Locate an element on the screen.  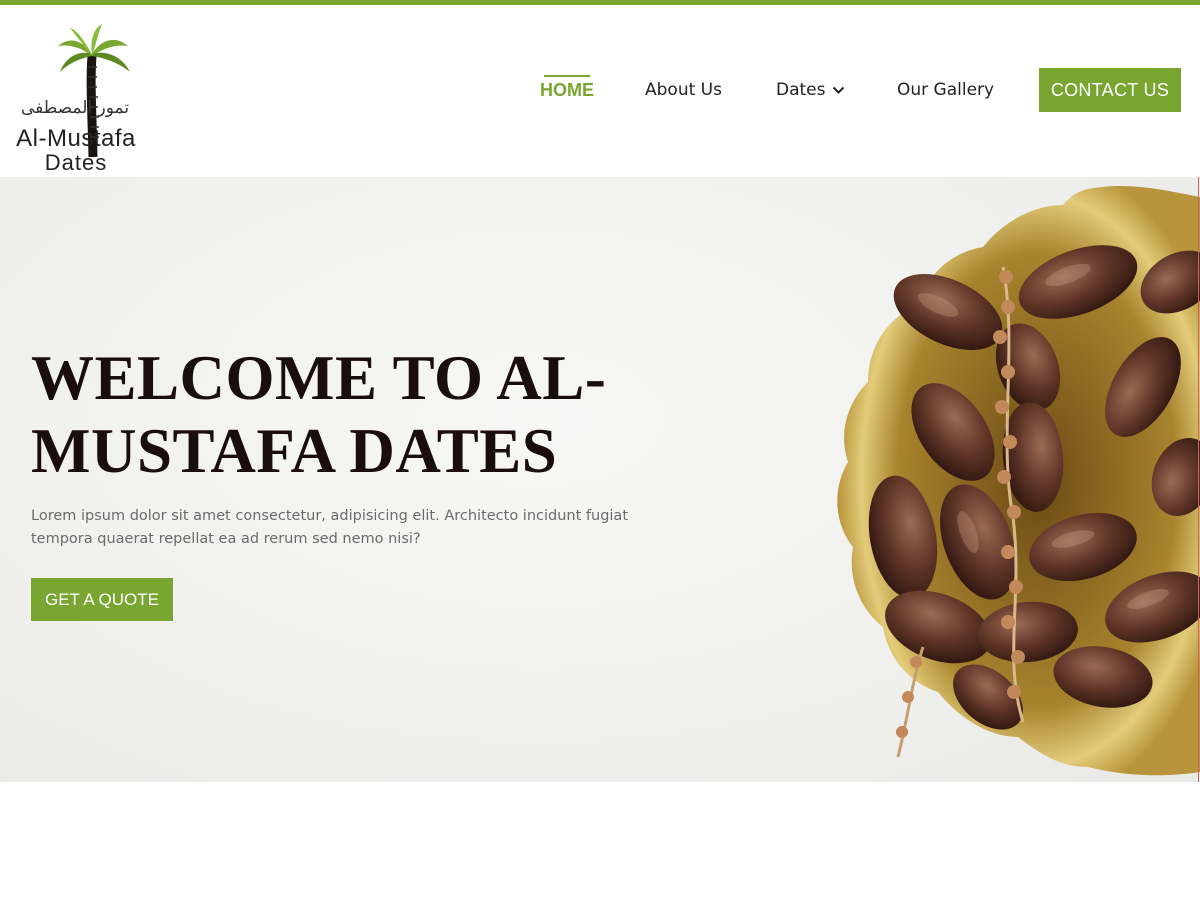
get-a-quote-button: GET A QUOTE is located at coordinates (102, 599).